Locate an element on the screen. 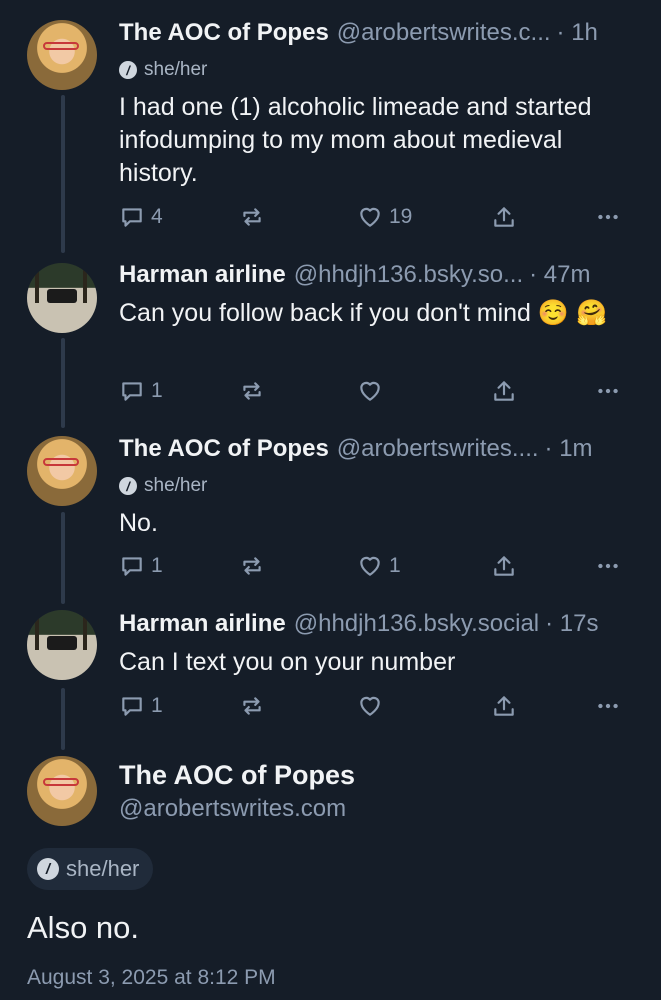 The width and height of the screenshot is (661, 1000). post-time: · 17s is located at coordinates (572, 623).